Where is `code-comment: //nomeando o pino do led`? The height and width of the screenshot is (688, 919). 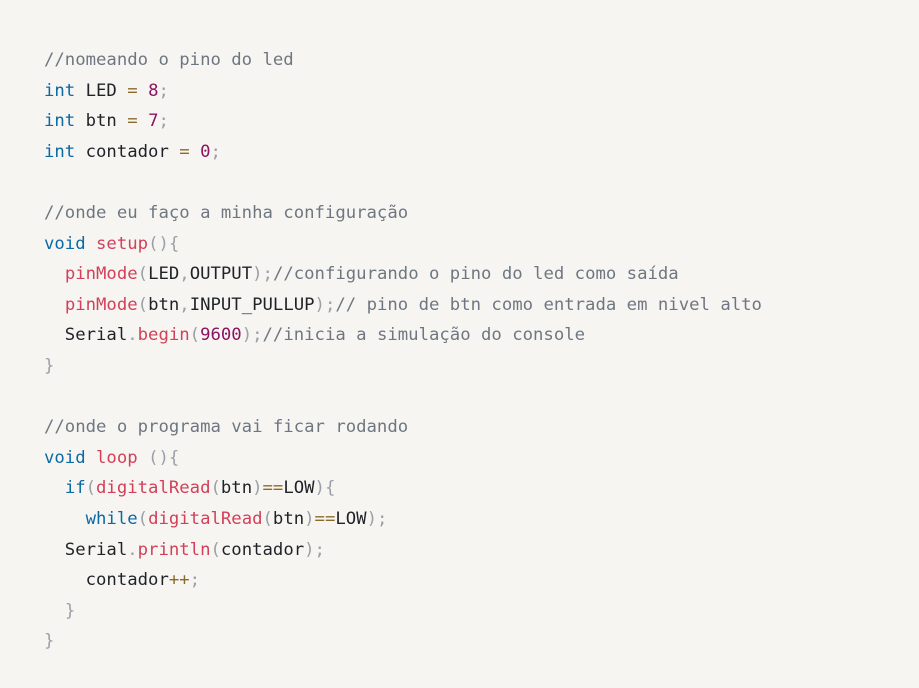 code-comment: //nomeando o pino do led is located at coordinates (169, 60).